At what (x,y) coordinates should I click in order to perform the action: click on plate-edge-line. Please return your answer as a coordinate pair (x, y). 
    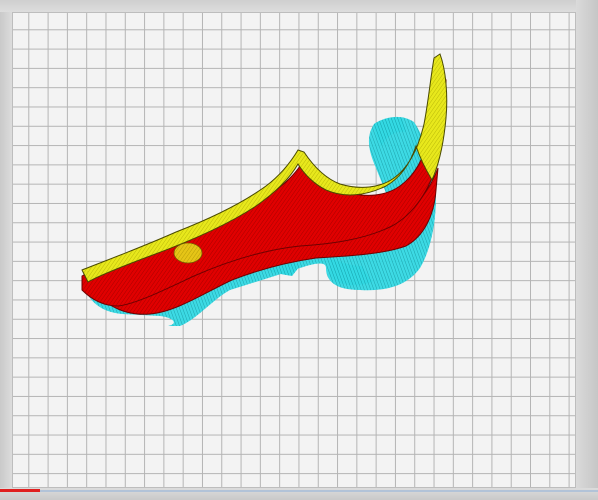
    Looking at the image, I should click on (319, 491).